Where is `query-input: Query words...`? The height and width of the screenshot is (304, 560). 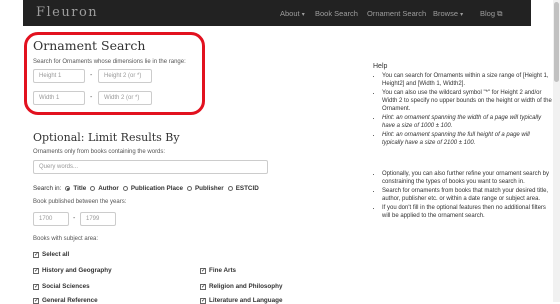
query-input: Query words... is located at coordinates (150, 167).